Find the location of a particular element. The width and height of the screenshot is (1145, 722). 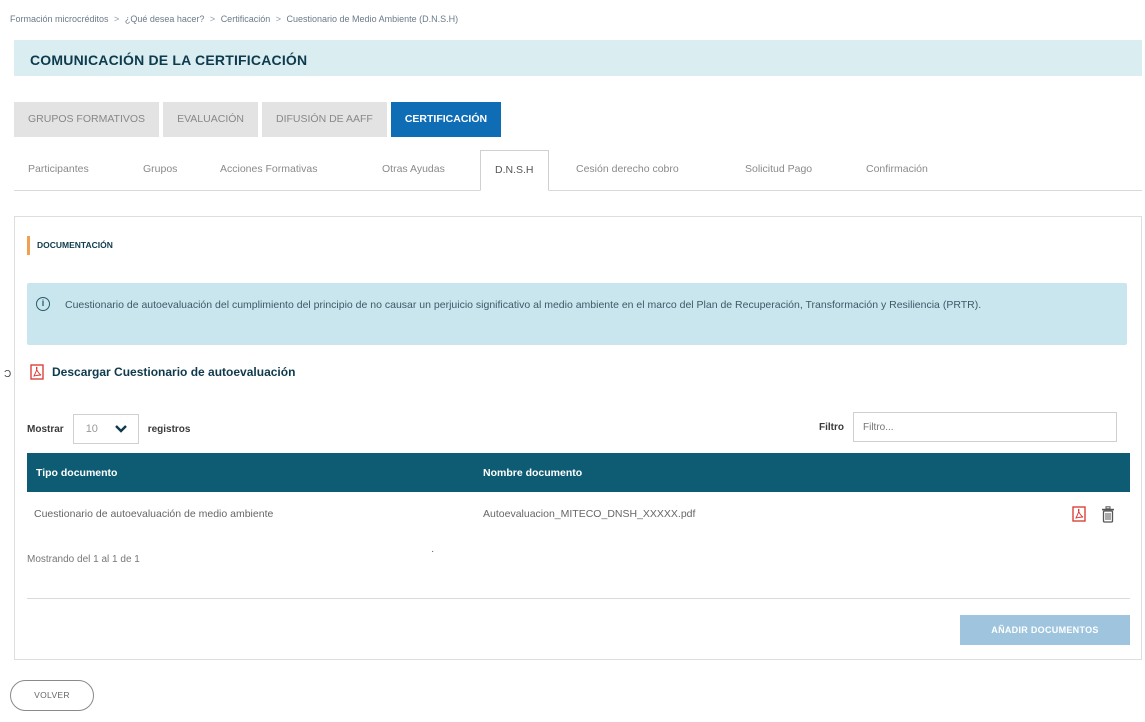

subtab-acciones-formativas: Acciones Formativas is located at coordinates (268, 170).